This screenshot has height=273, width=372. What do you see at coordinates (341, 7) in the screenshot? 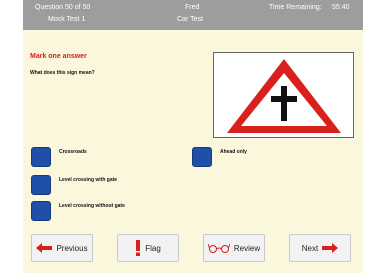
I see `time-remaining-value: 55:40` at bounding box center [341, 7].